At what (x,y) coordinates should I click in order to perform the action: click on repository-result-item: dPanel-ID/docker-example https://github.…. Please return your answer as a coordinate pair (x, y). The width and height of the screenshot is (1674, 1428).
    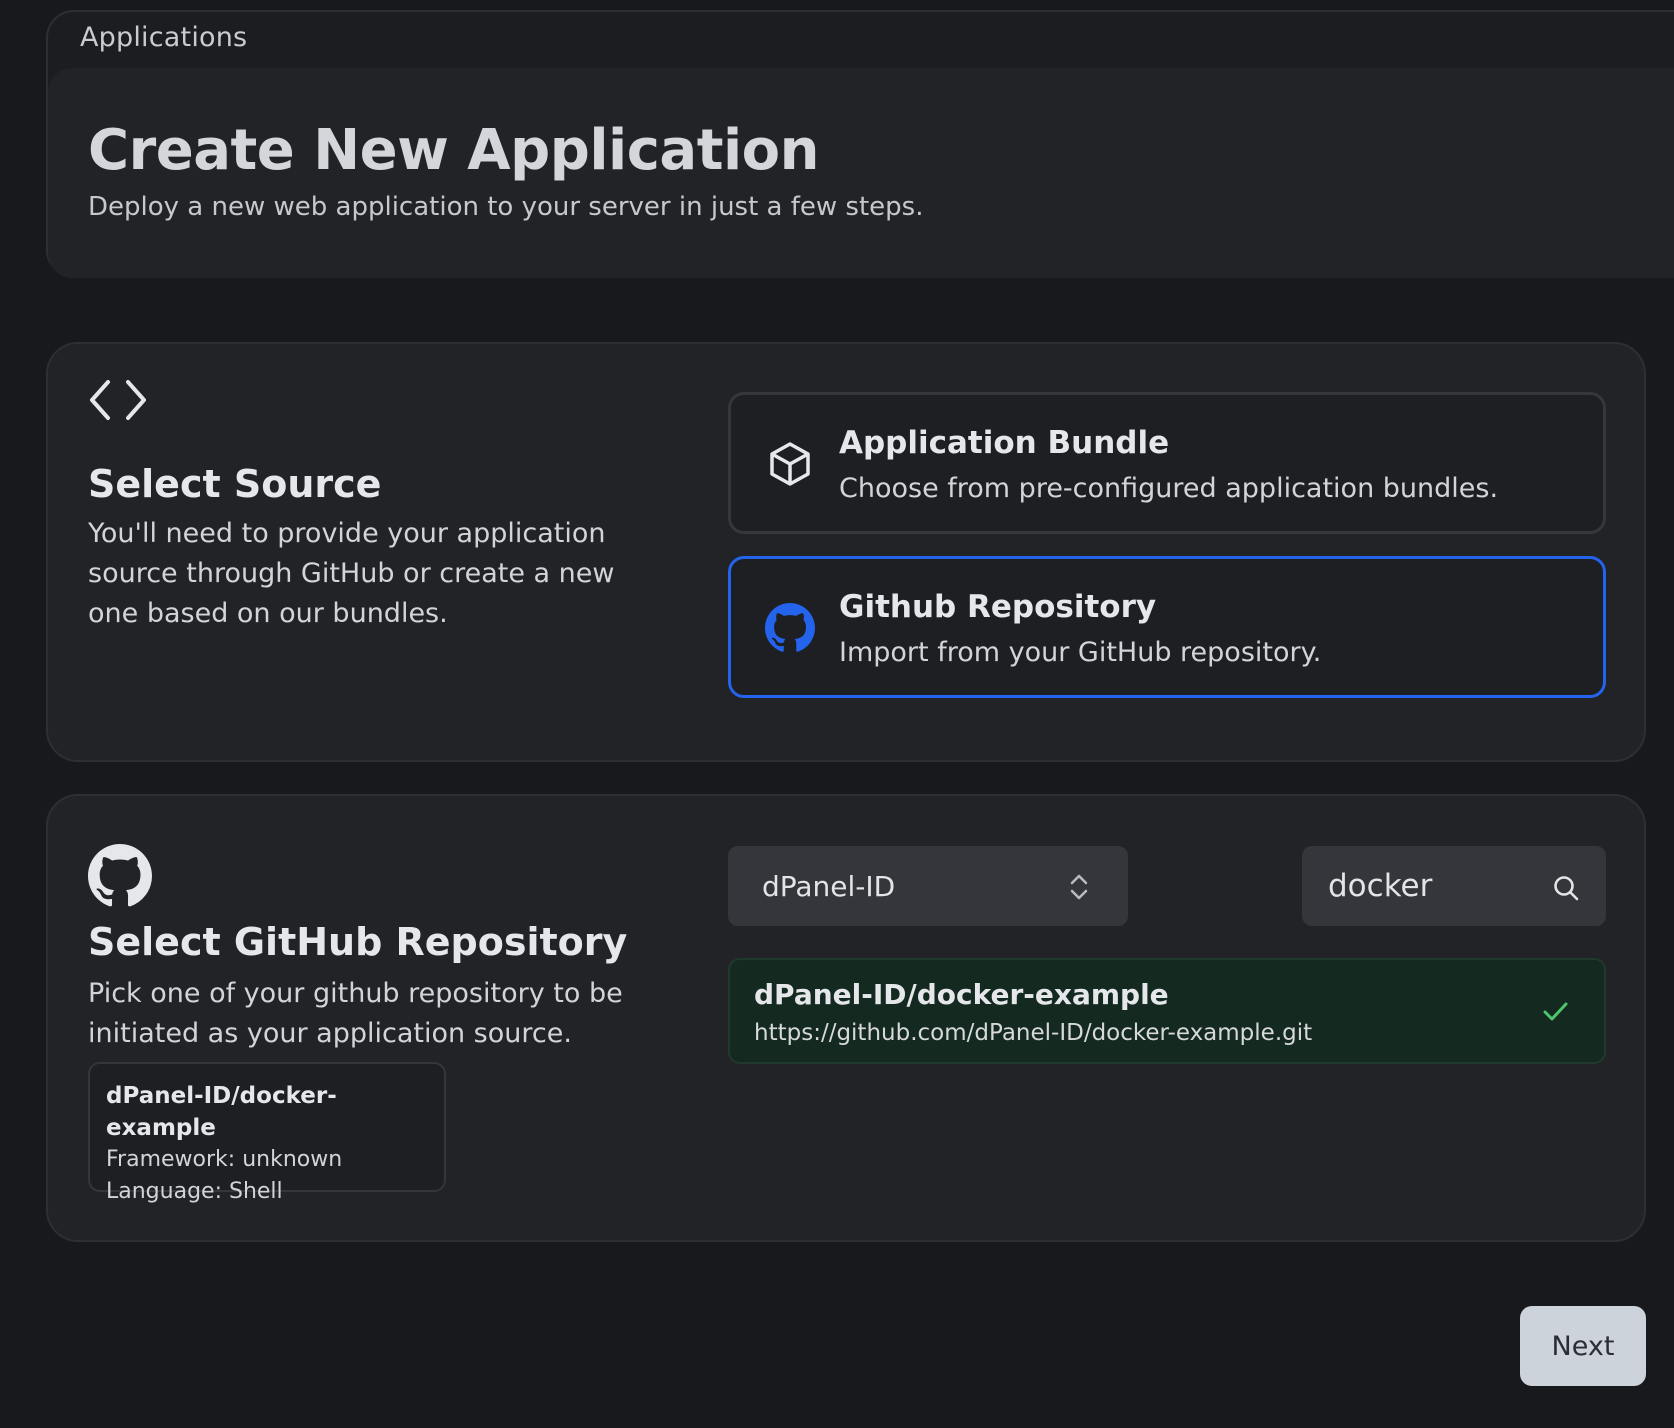
    Looking at the image, I should click on (1167, 1011).